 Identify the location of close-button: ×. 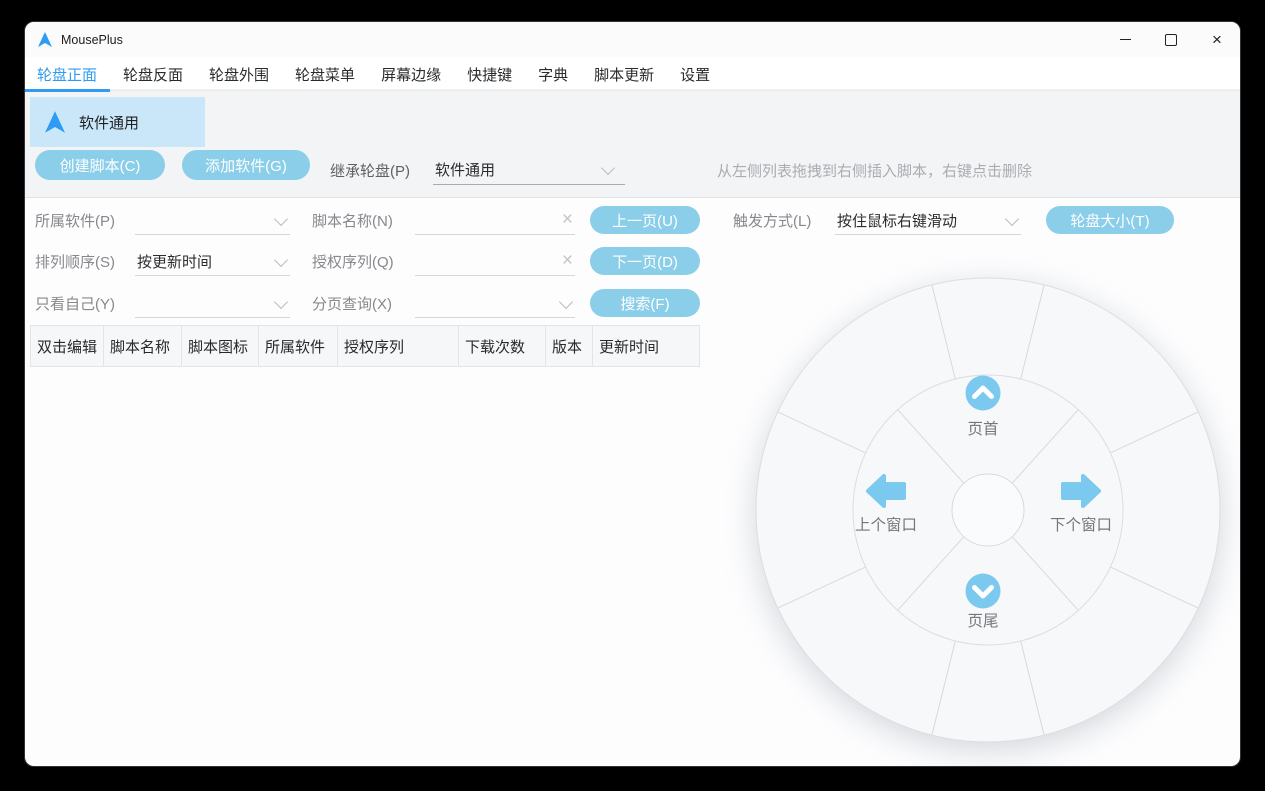
(1217, 39).